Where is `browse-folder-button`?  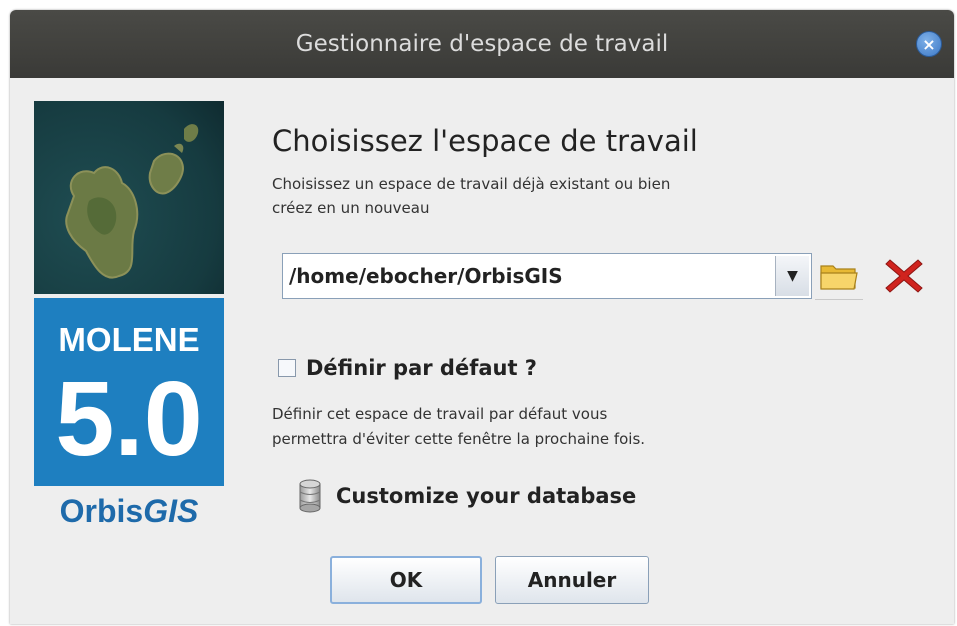 browse-folder-button is located at coordinates (839, 276).